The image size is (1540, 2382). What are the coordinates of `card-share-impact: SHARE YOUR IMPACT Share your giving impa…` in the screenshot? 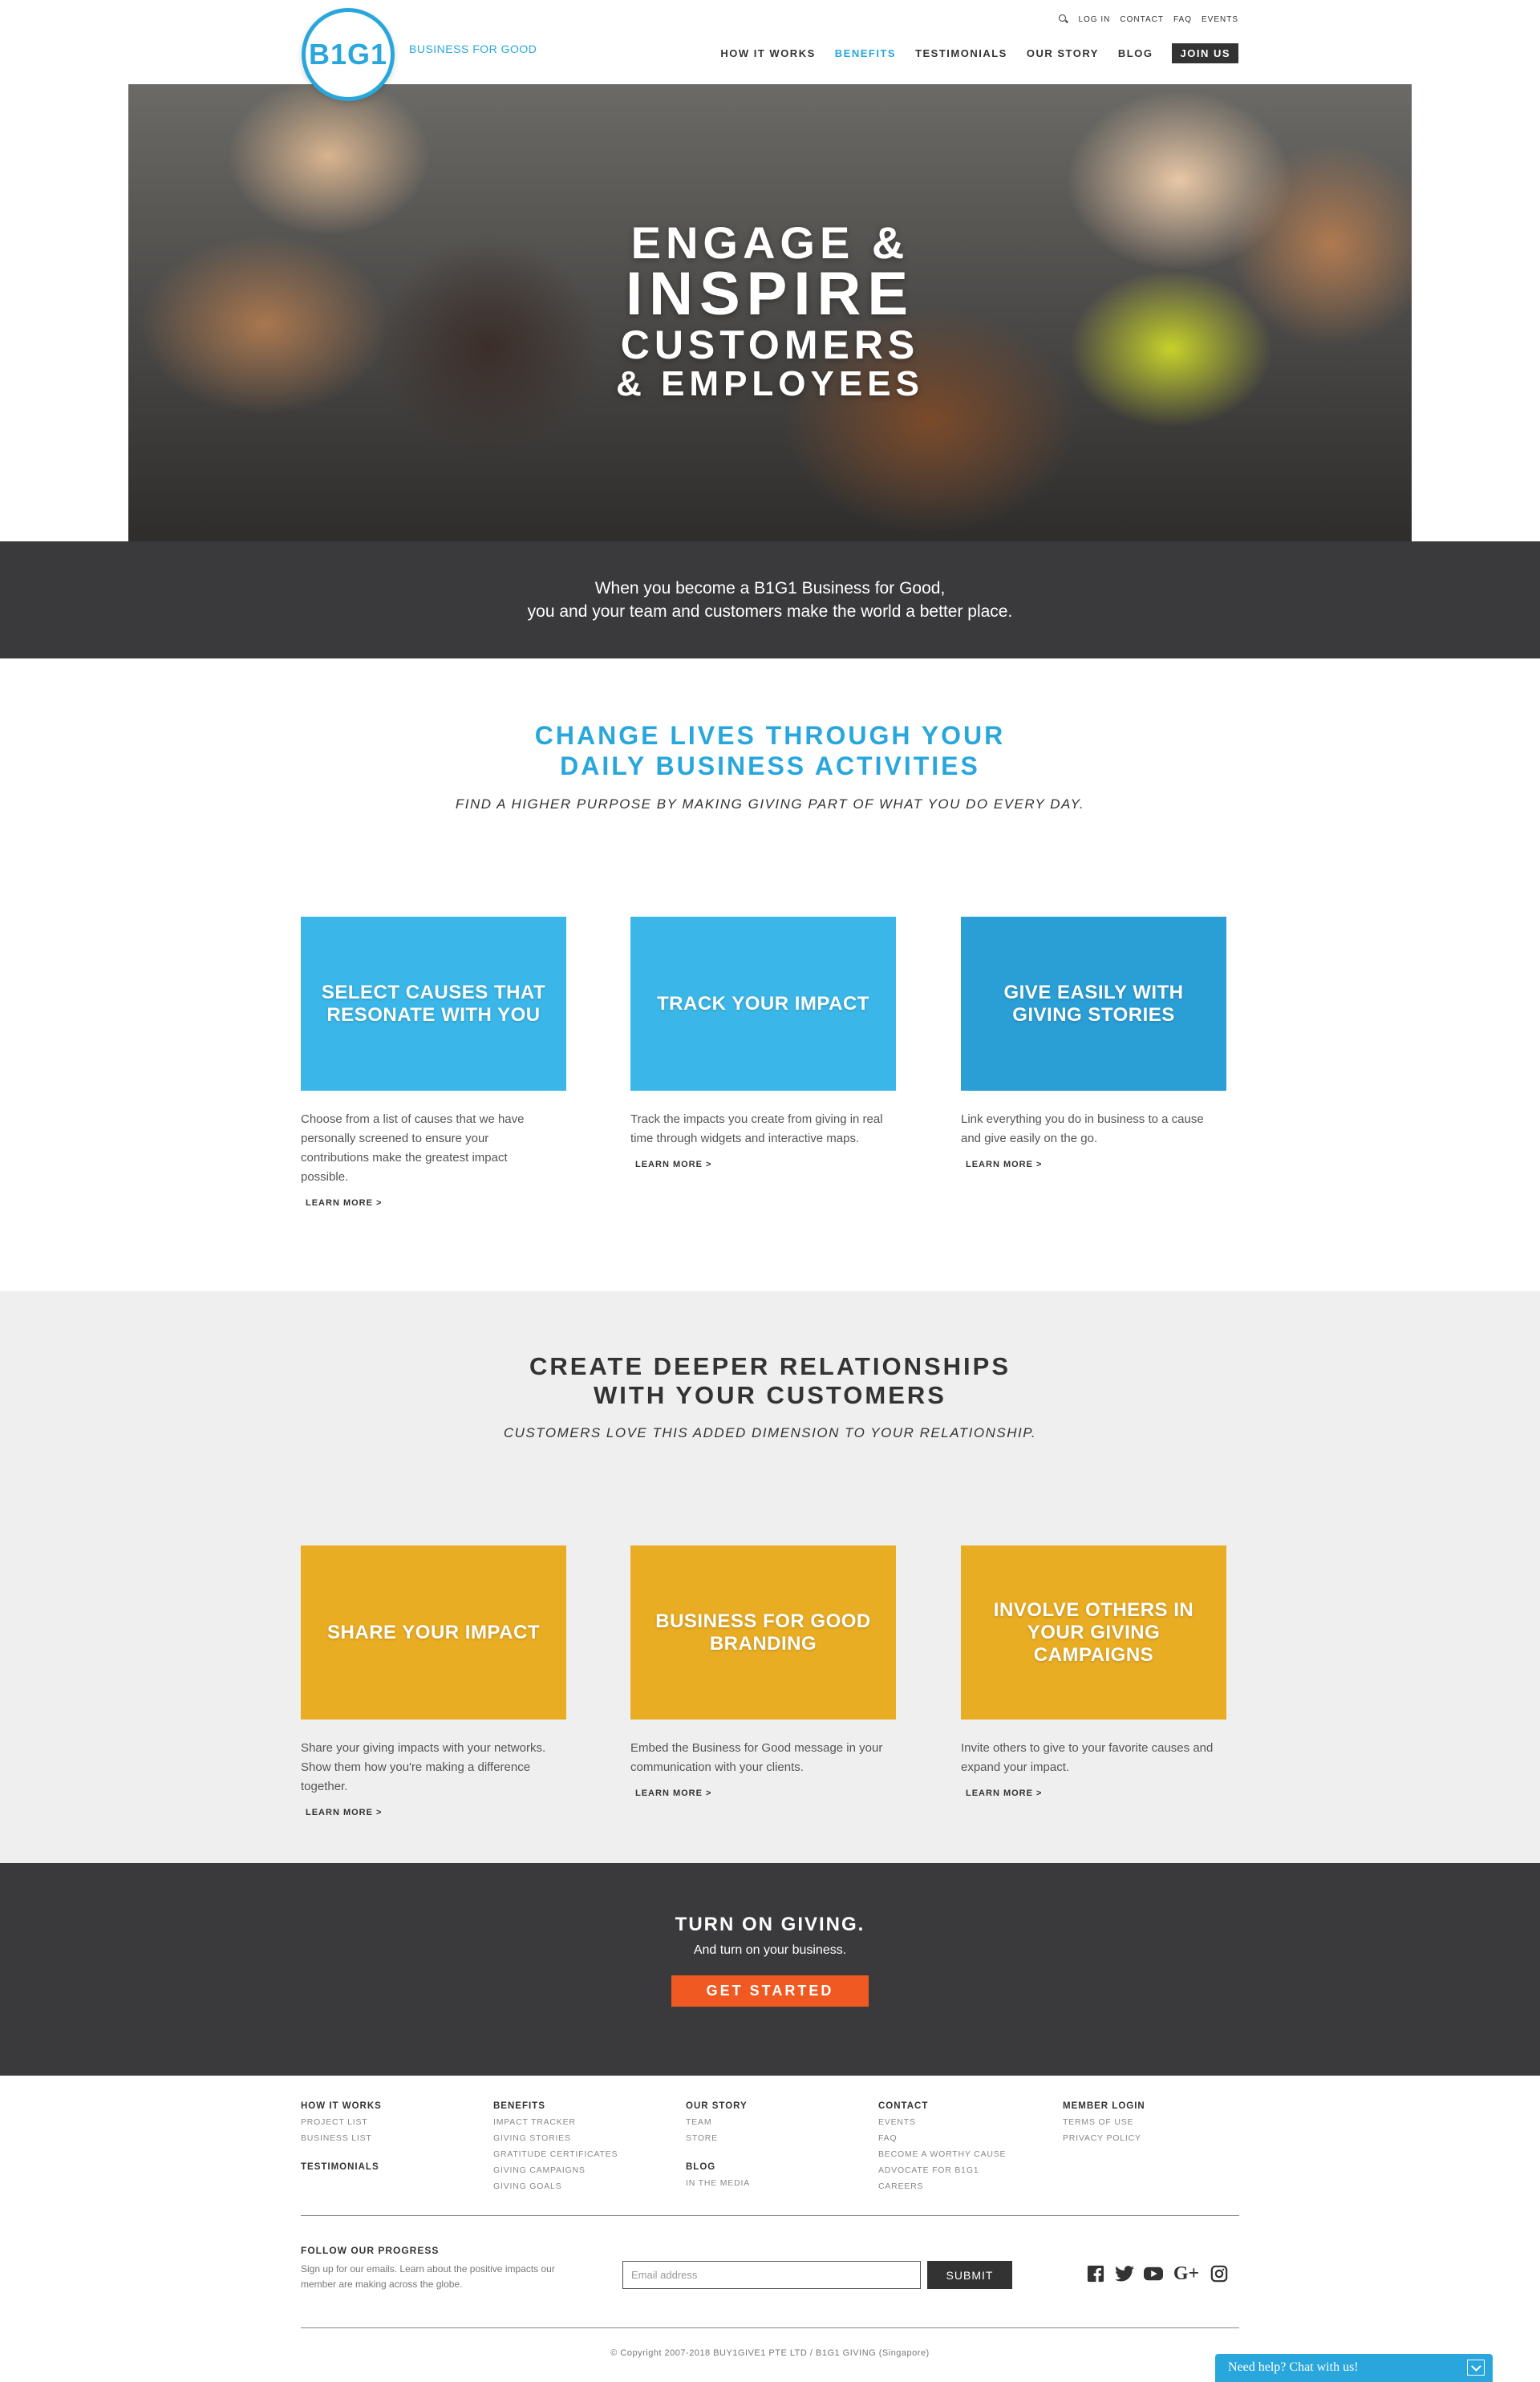 It's located at (433, 1681).